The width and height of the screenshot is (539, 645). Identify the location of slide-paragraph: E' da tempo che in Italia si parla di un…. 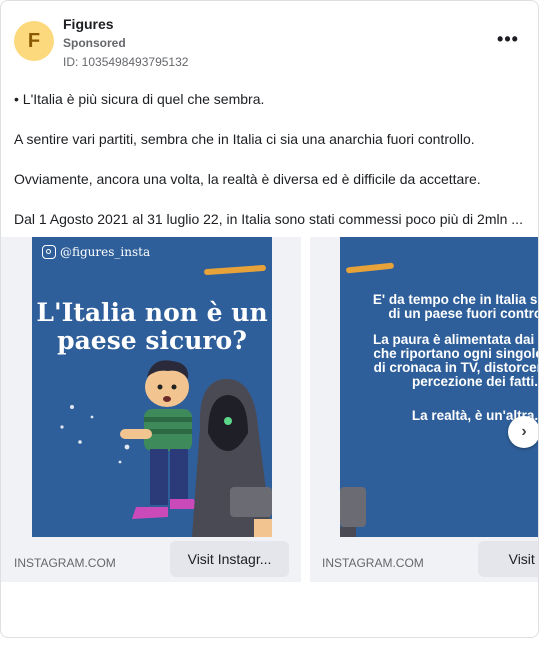
(455, 306).